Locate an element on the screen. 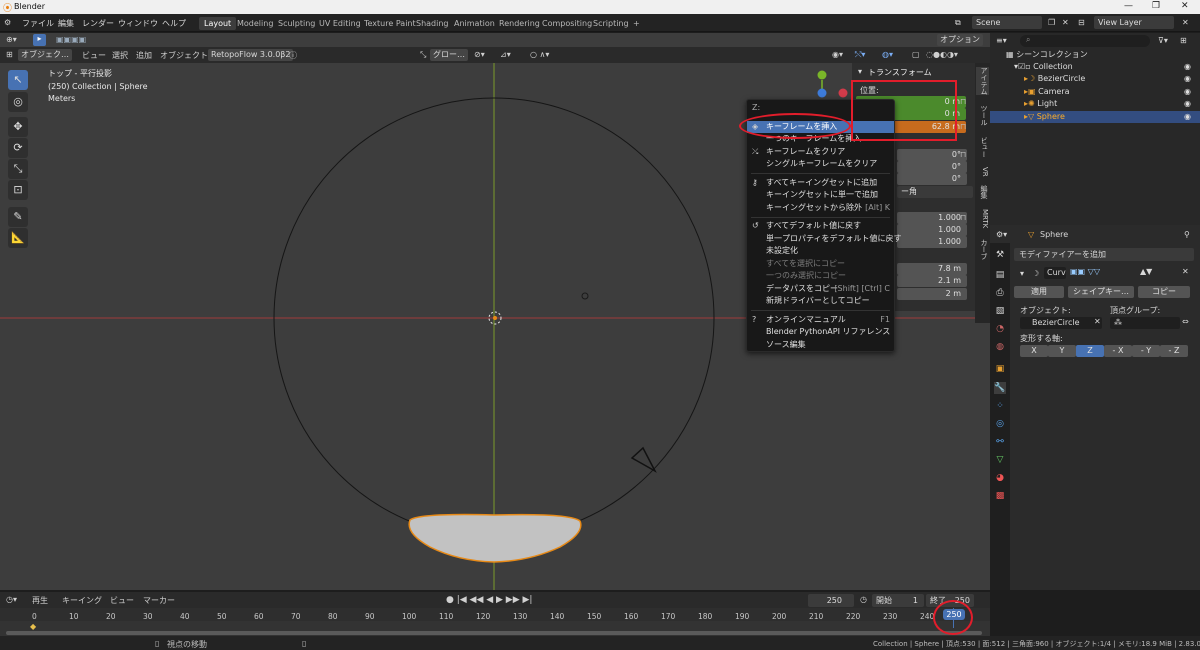 This screenshot has height=650, width=1200. minimize-button: — is located at coordinates (1128, 6).